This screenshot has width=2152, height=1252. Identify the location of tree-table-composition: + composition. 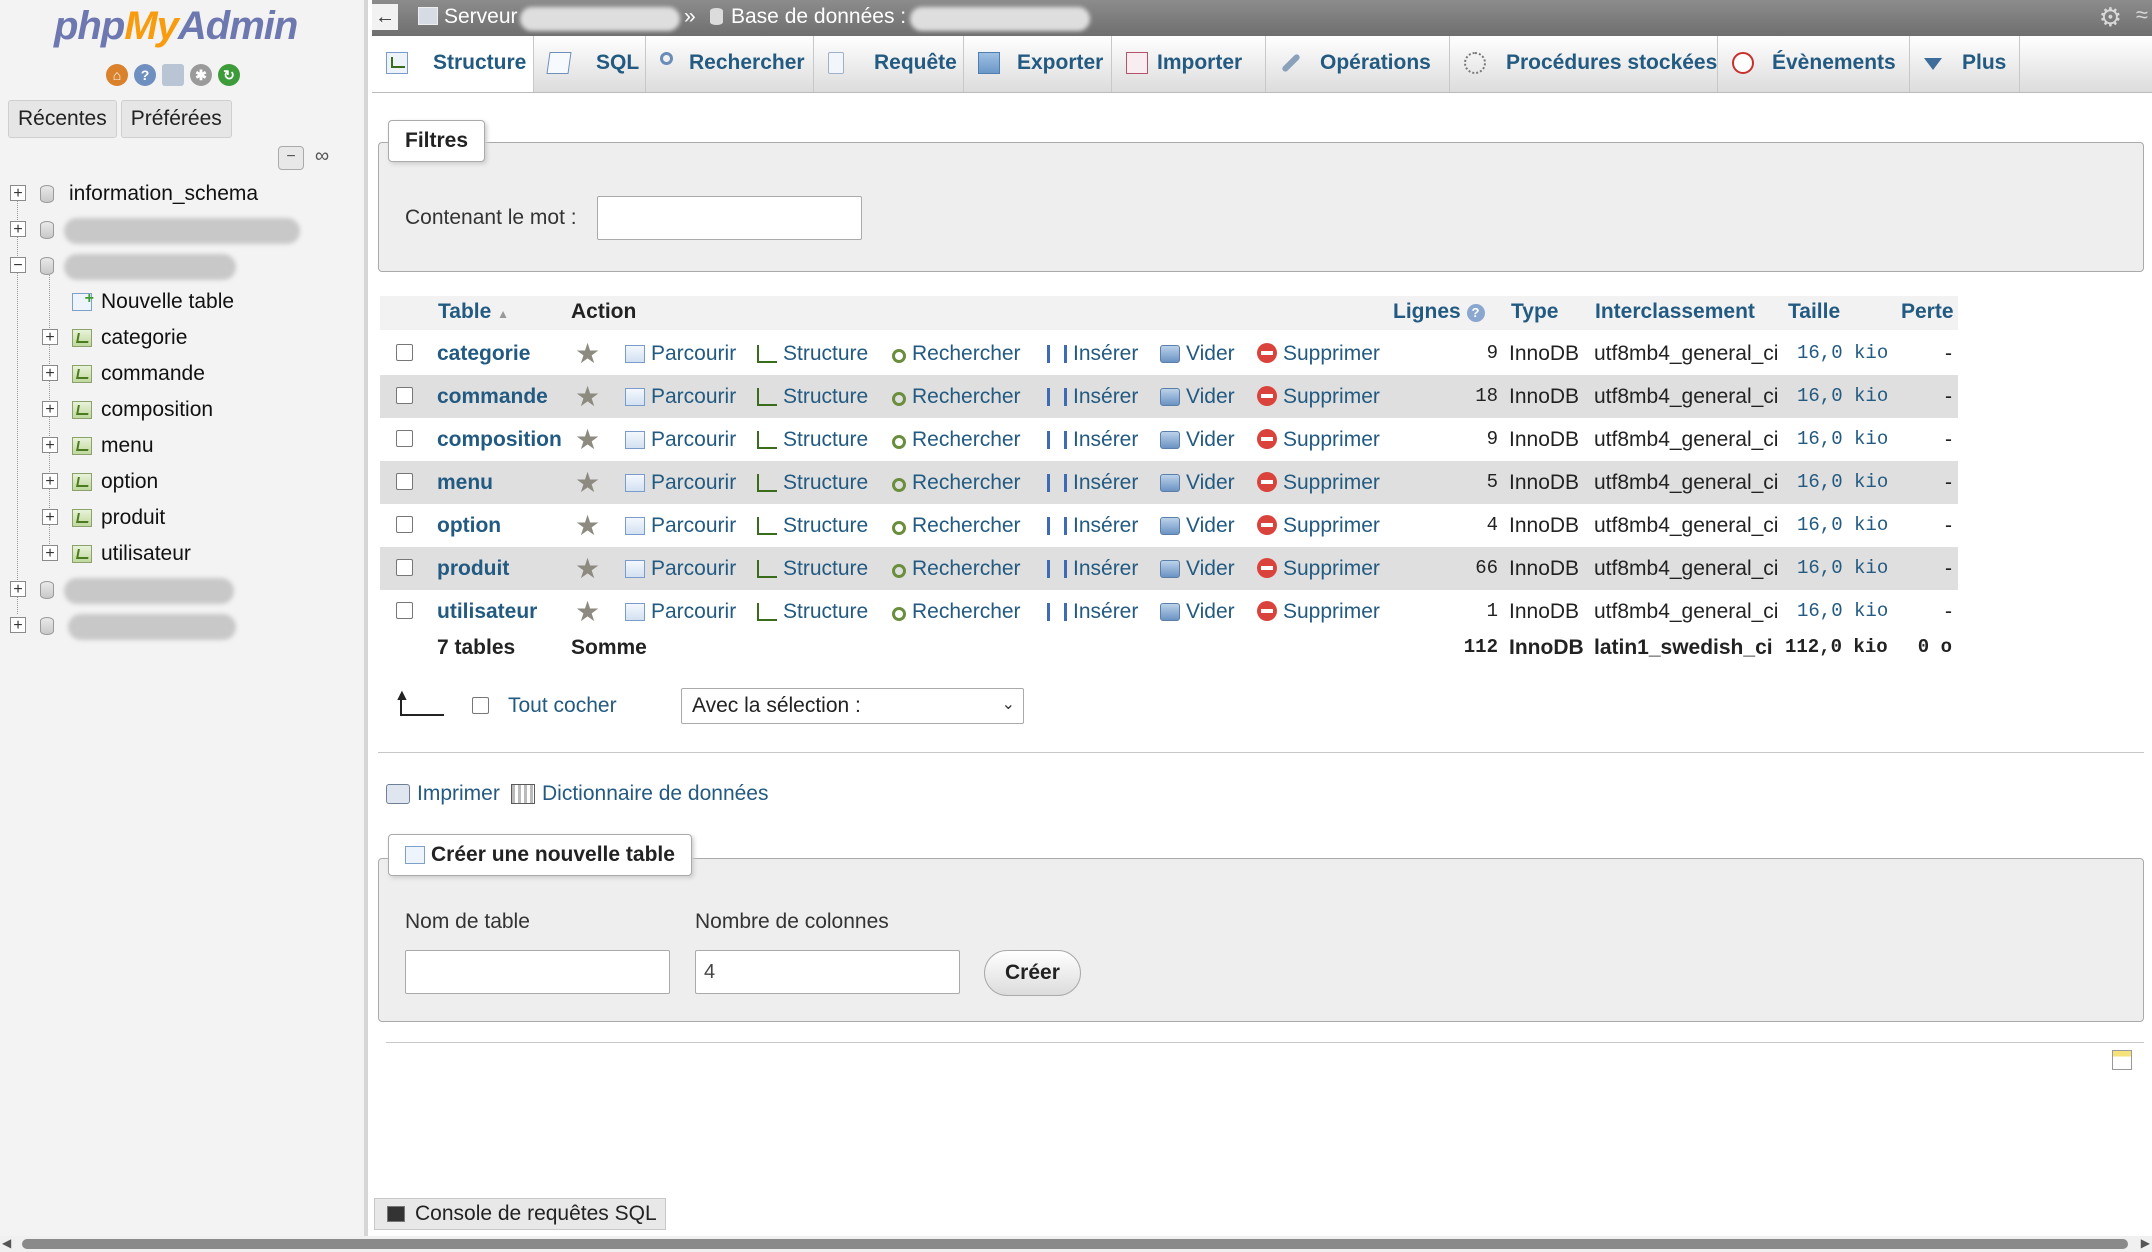
(182, 410).